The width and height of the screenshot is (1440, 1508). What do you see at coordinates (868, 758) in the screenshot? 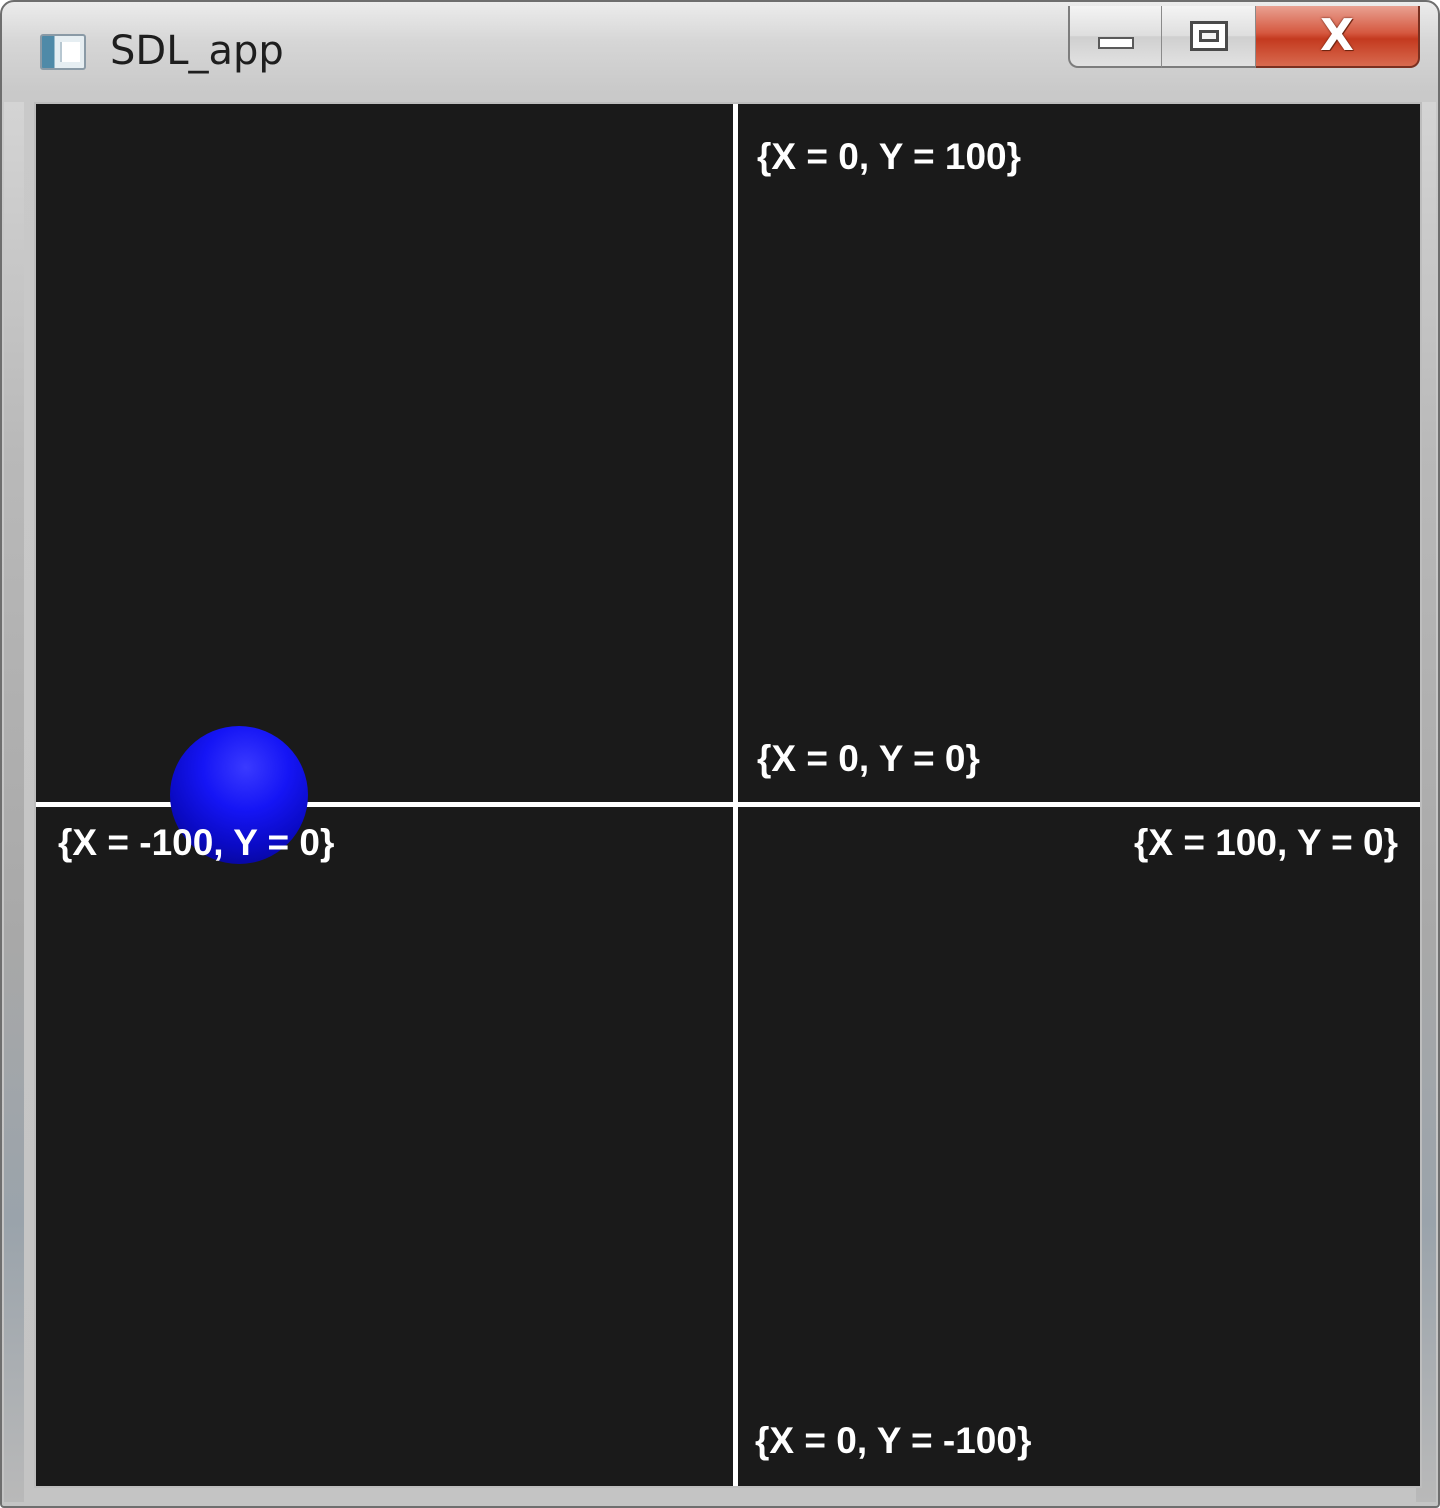
I see `label-origin: {X = 0, Y = 0}` at bounding box center [868, 758].